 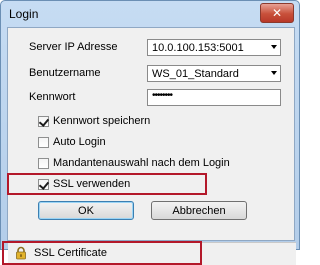 I want to click on password-label: Kennwort, so click(x=52, y=97).